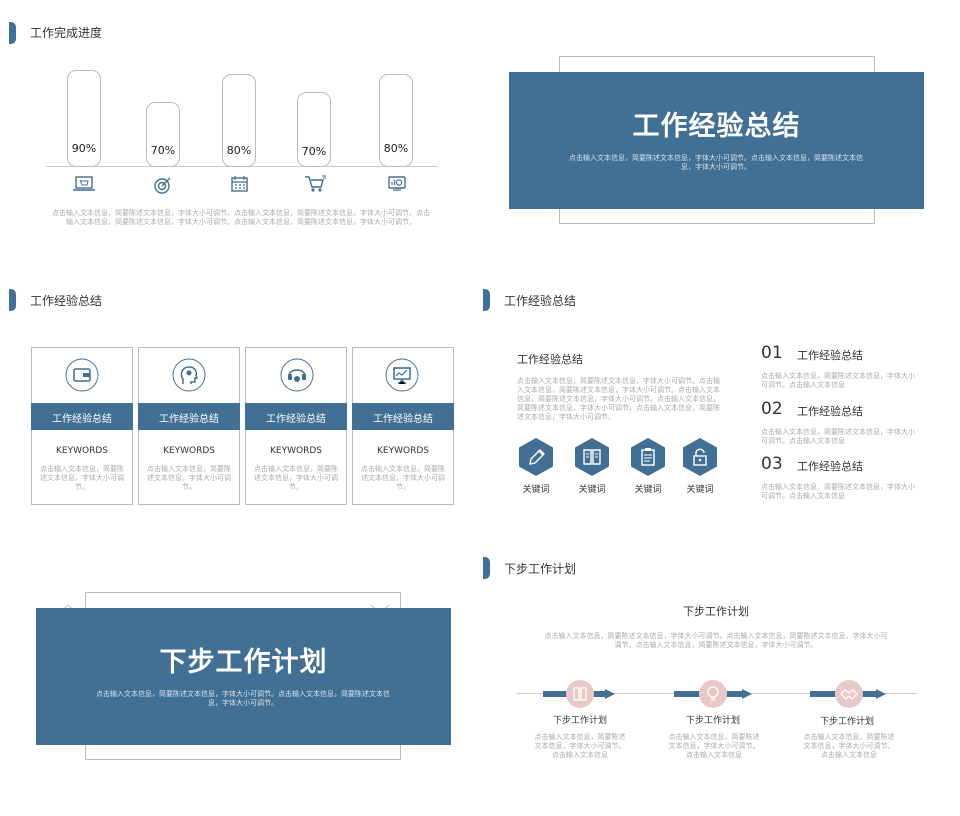  Describe the element at coordinates (84, 183) in the screenshot. I see `laptop-cart-icon` at that location.